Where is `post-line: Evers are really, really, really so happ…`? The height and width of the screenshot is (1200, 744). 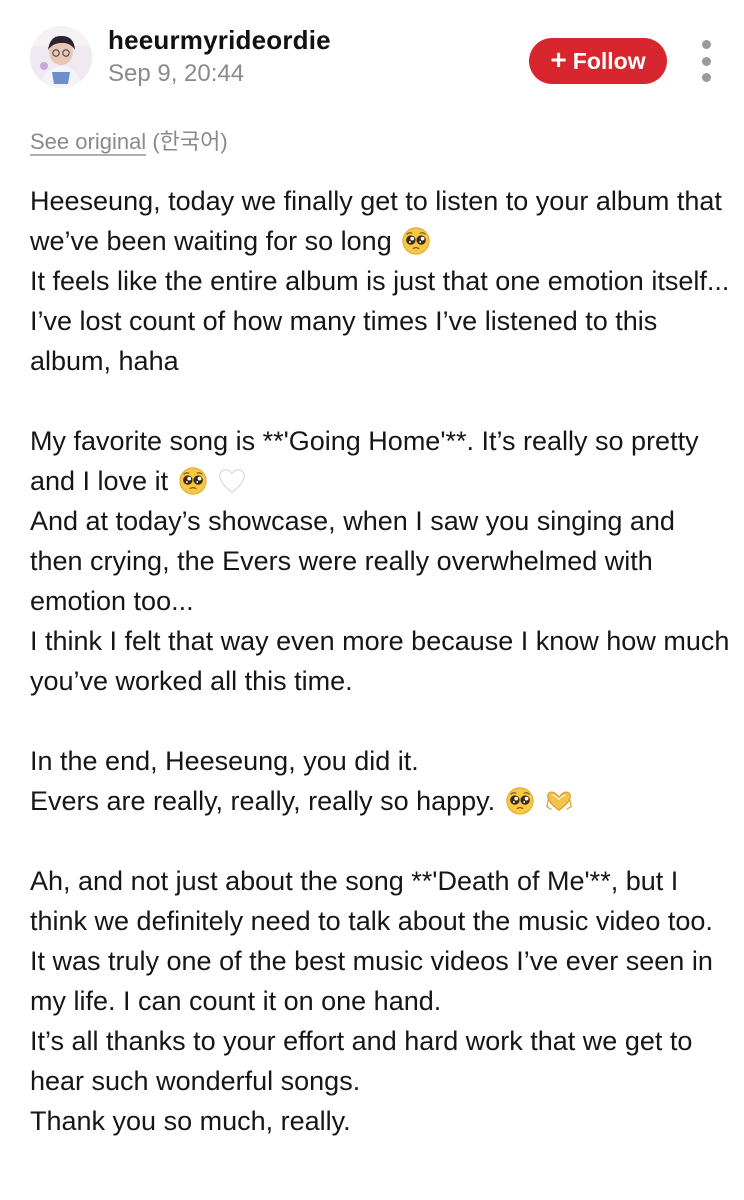 post-line: Evers are really, really, really so happ… is located at coordinates (380, 801).